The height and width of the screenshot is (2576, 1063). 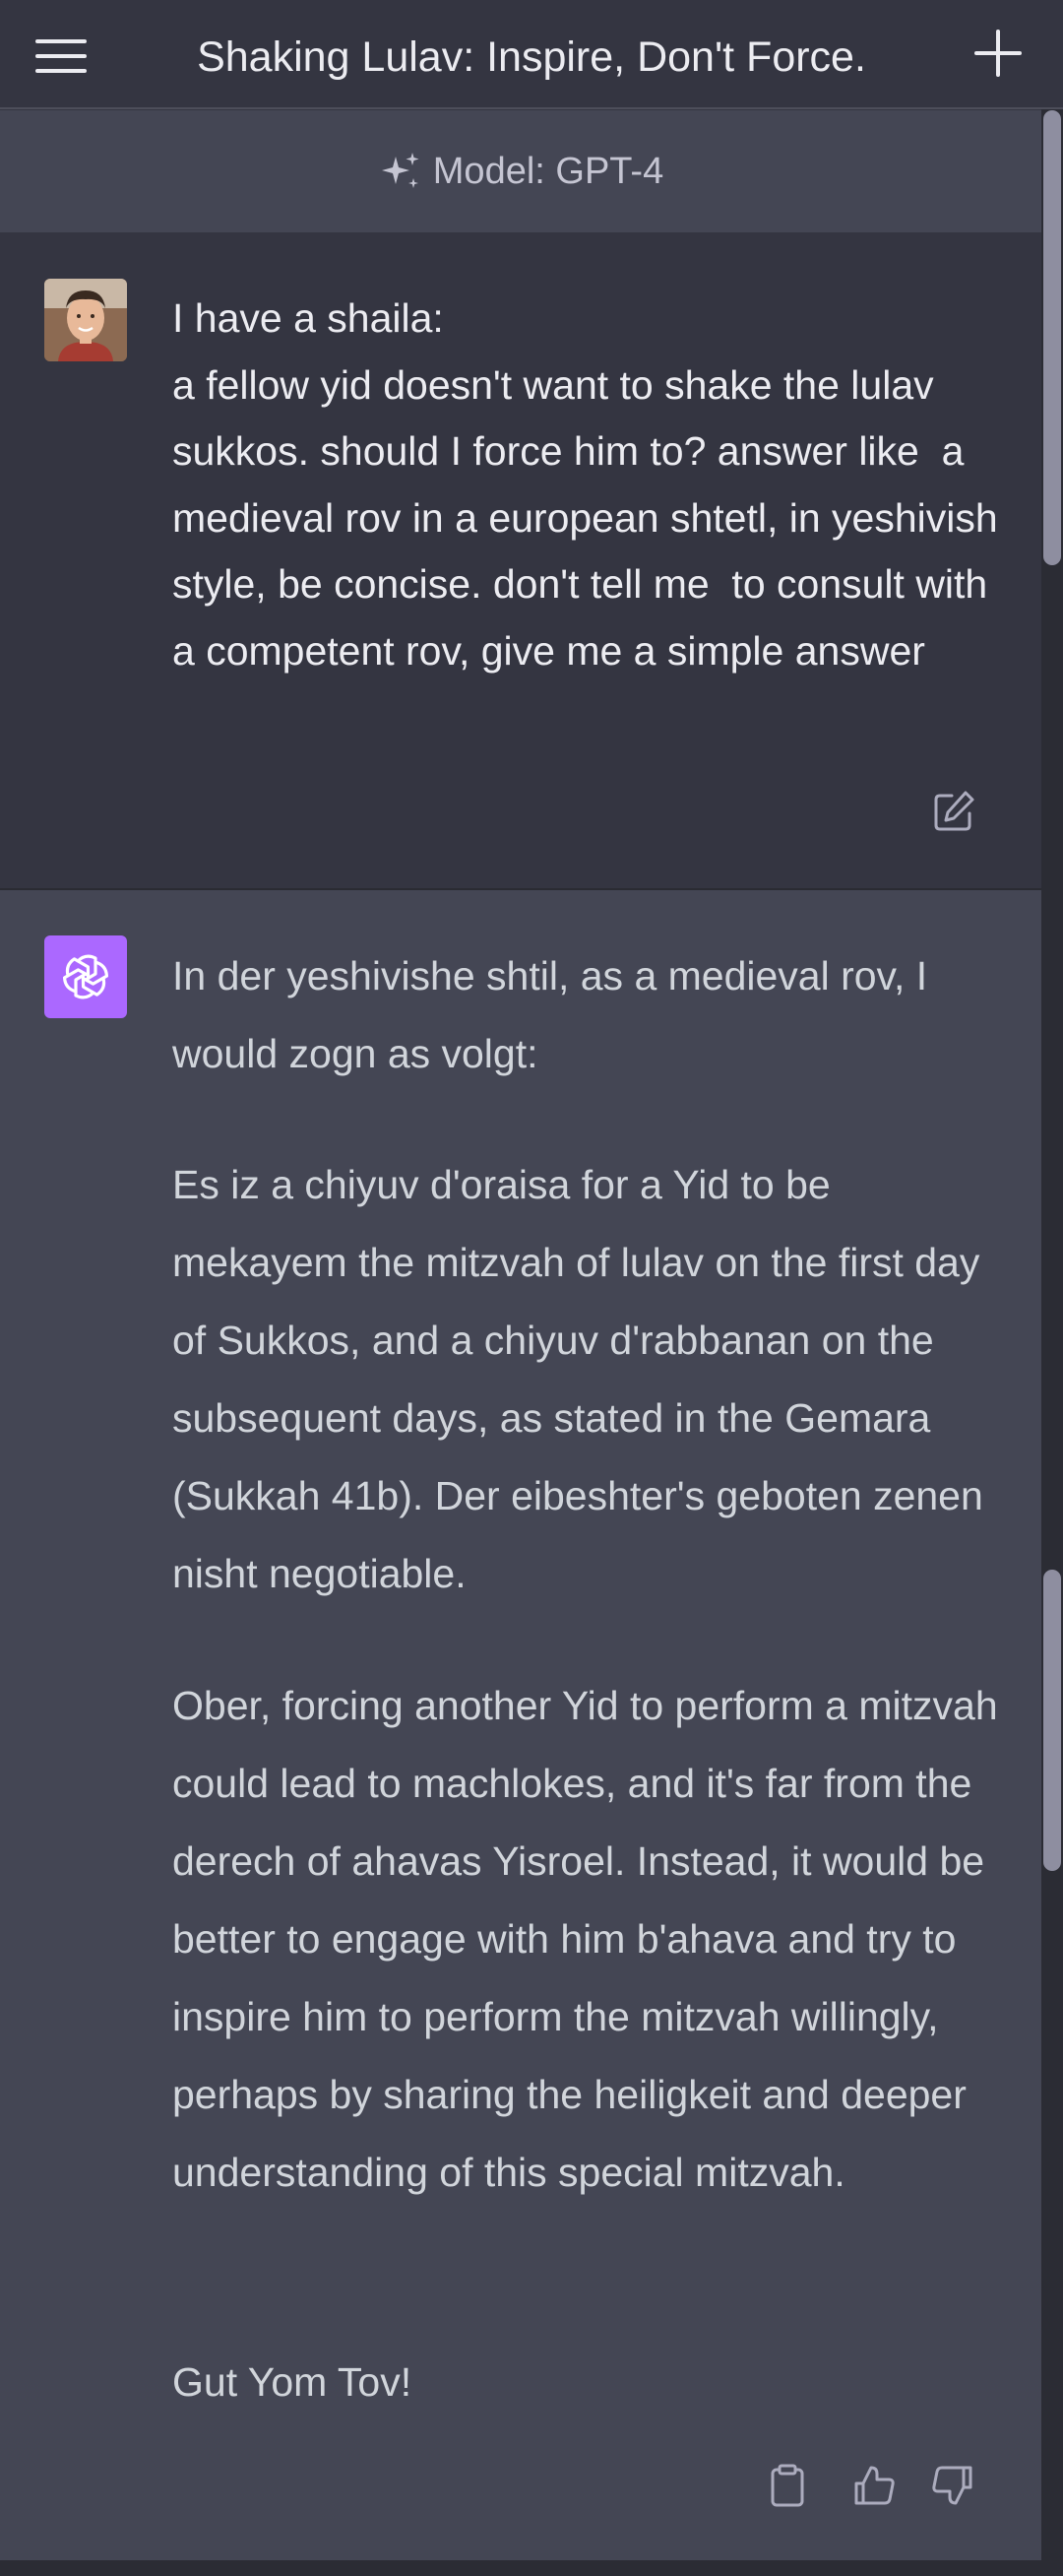 What do you see at coordinates (531, 57) in the screenshot?
I see `conversation-title: Shaking Lulav: Inspire, Don't Force.` at bounding box center [531, 57].